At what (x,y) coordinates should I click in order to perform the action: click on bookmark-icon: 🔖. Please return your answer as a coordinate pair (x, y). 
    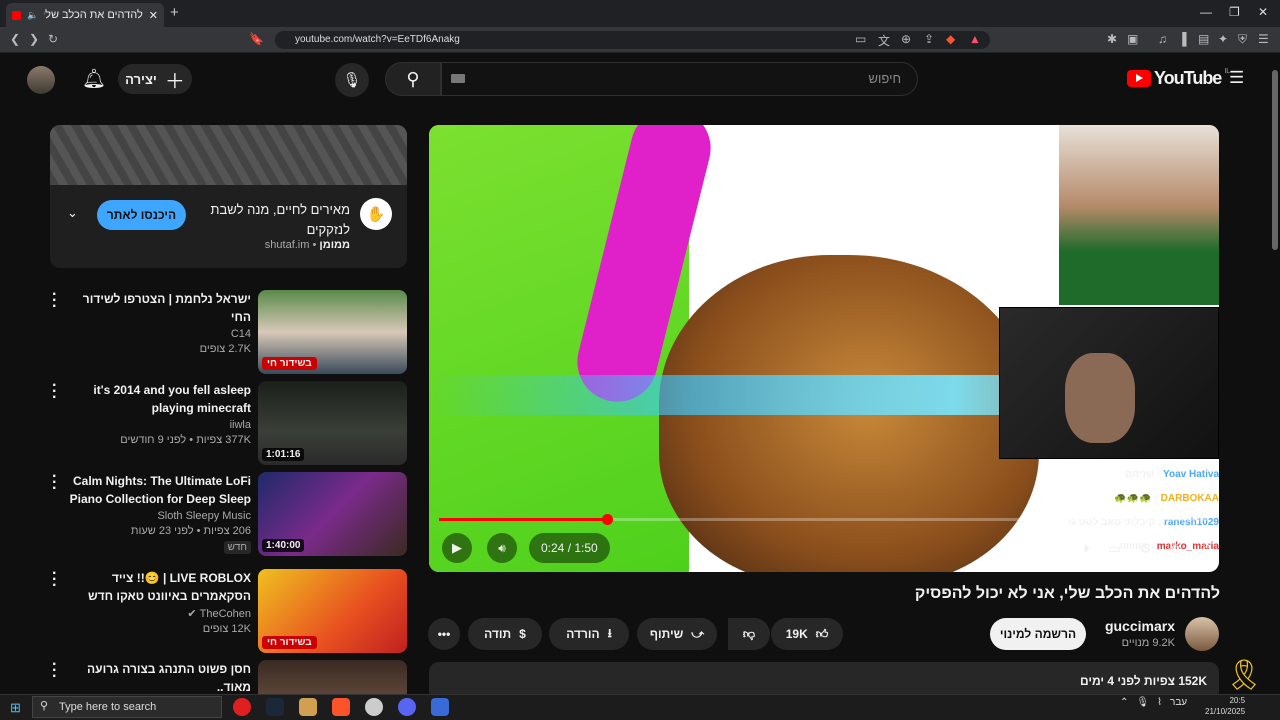
    Looking at the image, I should click on (256, 39).